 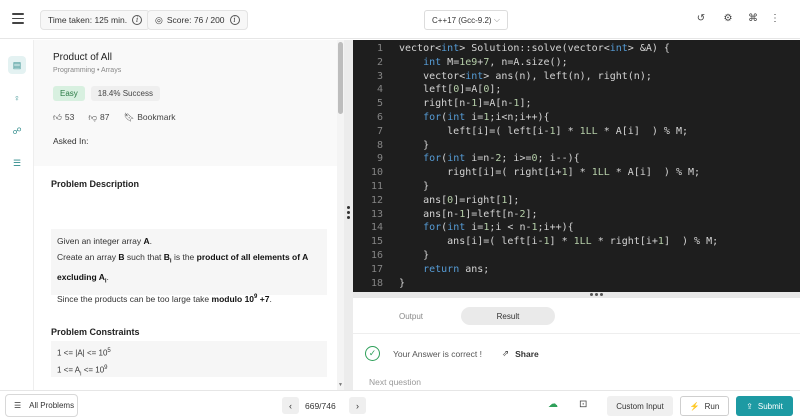 I want to click on language-value: C++17 (Gcc-9.2), so click(x=462, y=20).